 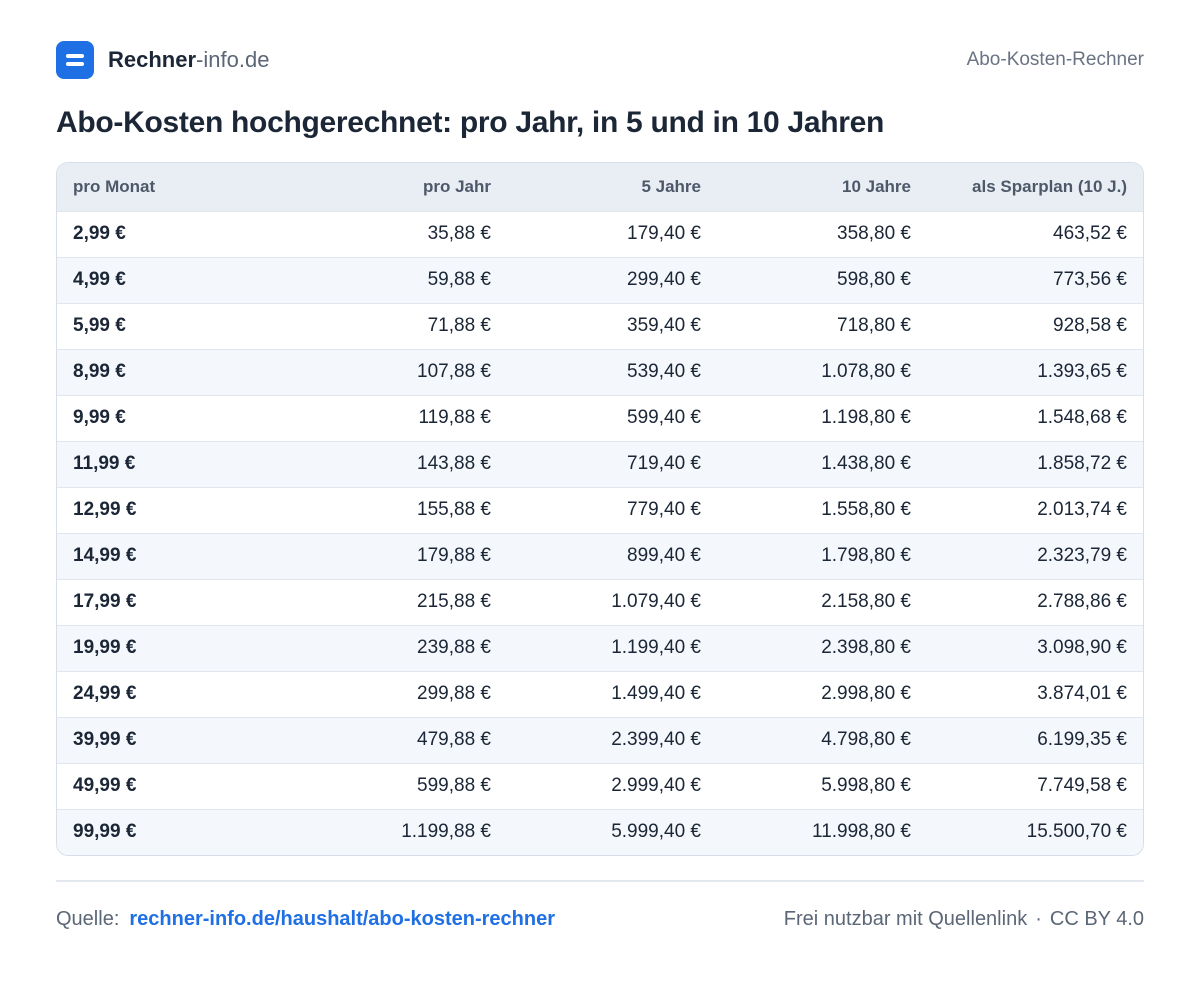 I want to click on cell-10-years: 2.398,80 €, so click(x=866, y=647).